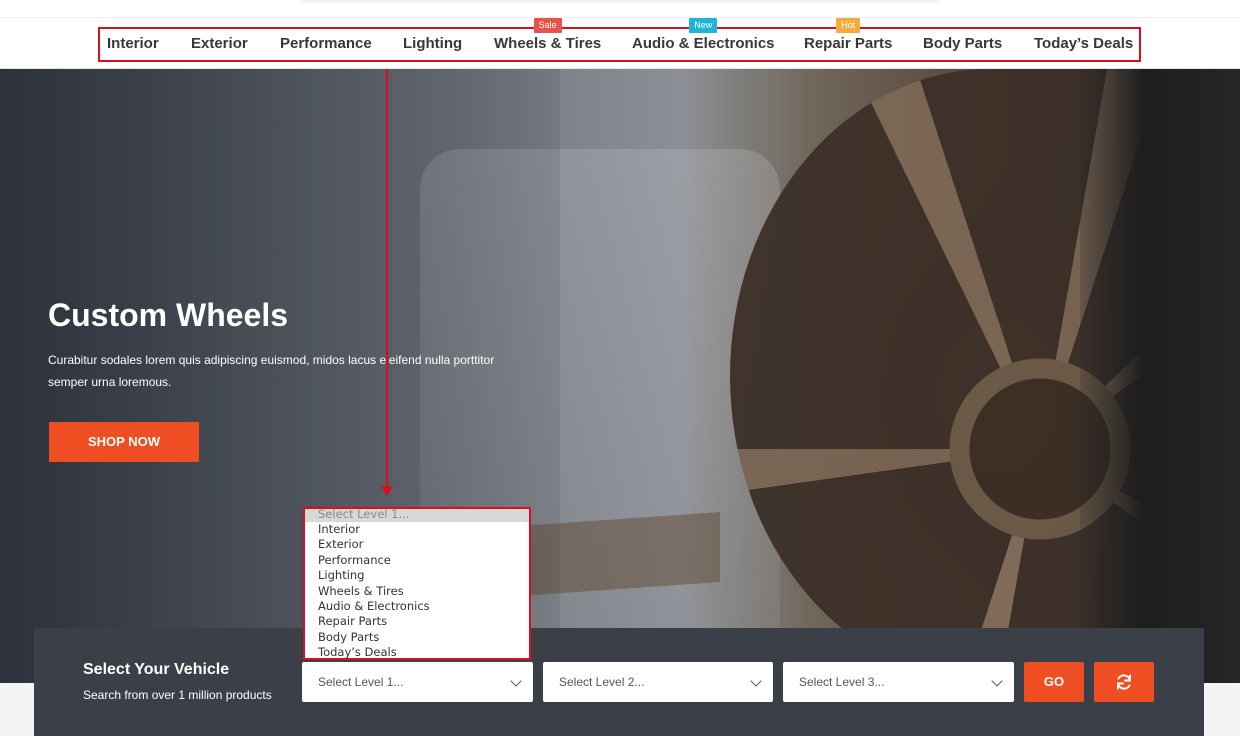 The image size is (1240, 736). What do you see at coordinates (387, 279) in the screenshot?
I see `annotation-arrow` at bounding box center [387, 279].